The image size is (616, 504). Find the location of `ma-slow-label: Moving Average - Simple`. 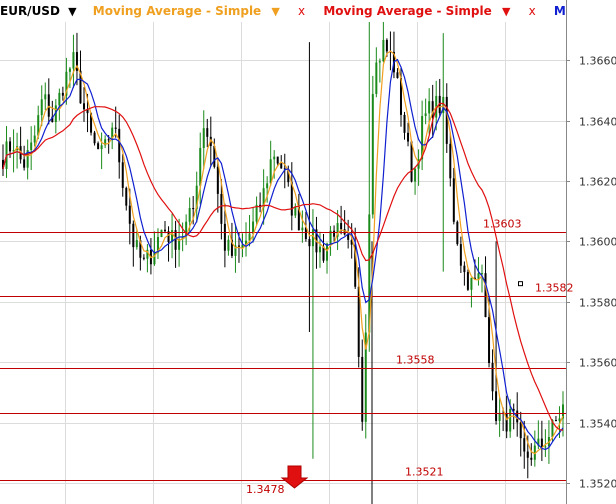

ma-slow-label: Moving Average - Simple is located at coordinates (407, 11).